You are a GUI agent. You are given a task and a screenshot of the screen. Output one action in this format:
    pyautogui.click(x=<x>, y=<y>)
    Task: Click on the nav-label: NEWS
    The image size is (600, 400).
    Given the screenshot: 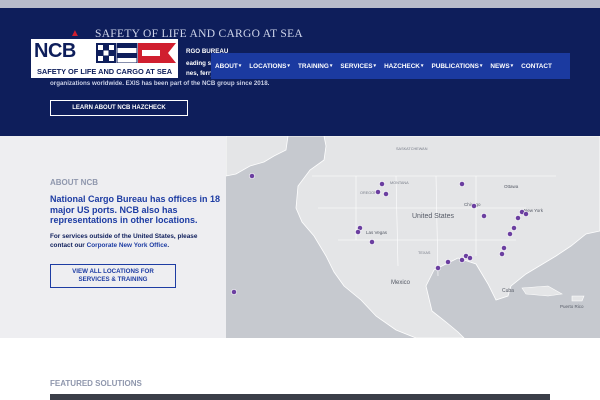 What is the action you would take?
    pyautogui.click(x=500, y=66)
    